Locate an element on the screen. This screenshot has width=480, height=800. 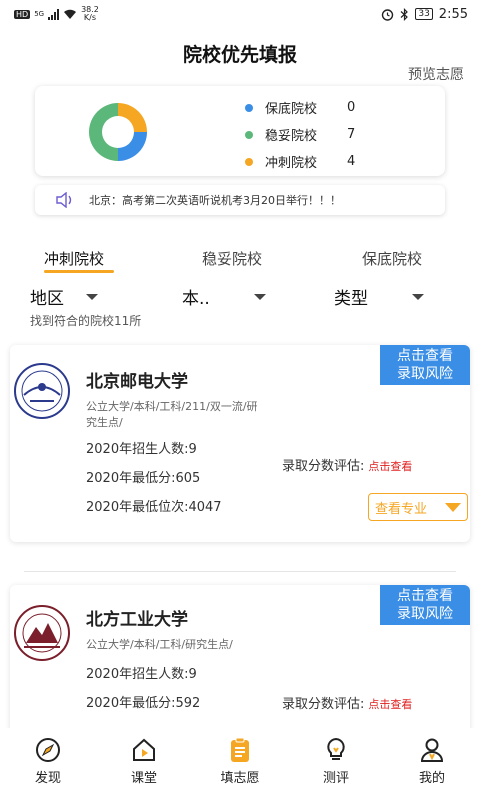
preview-volunteer-link: 预览志愿 is located at coordinates (436, 74).